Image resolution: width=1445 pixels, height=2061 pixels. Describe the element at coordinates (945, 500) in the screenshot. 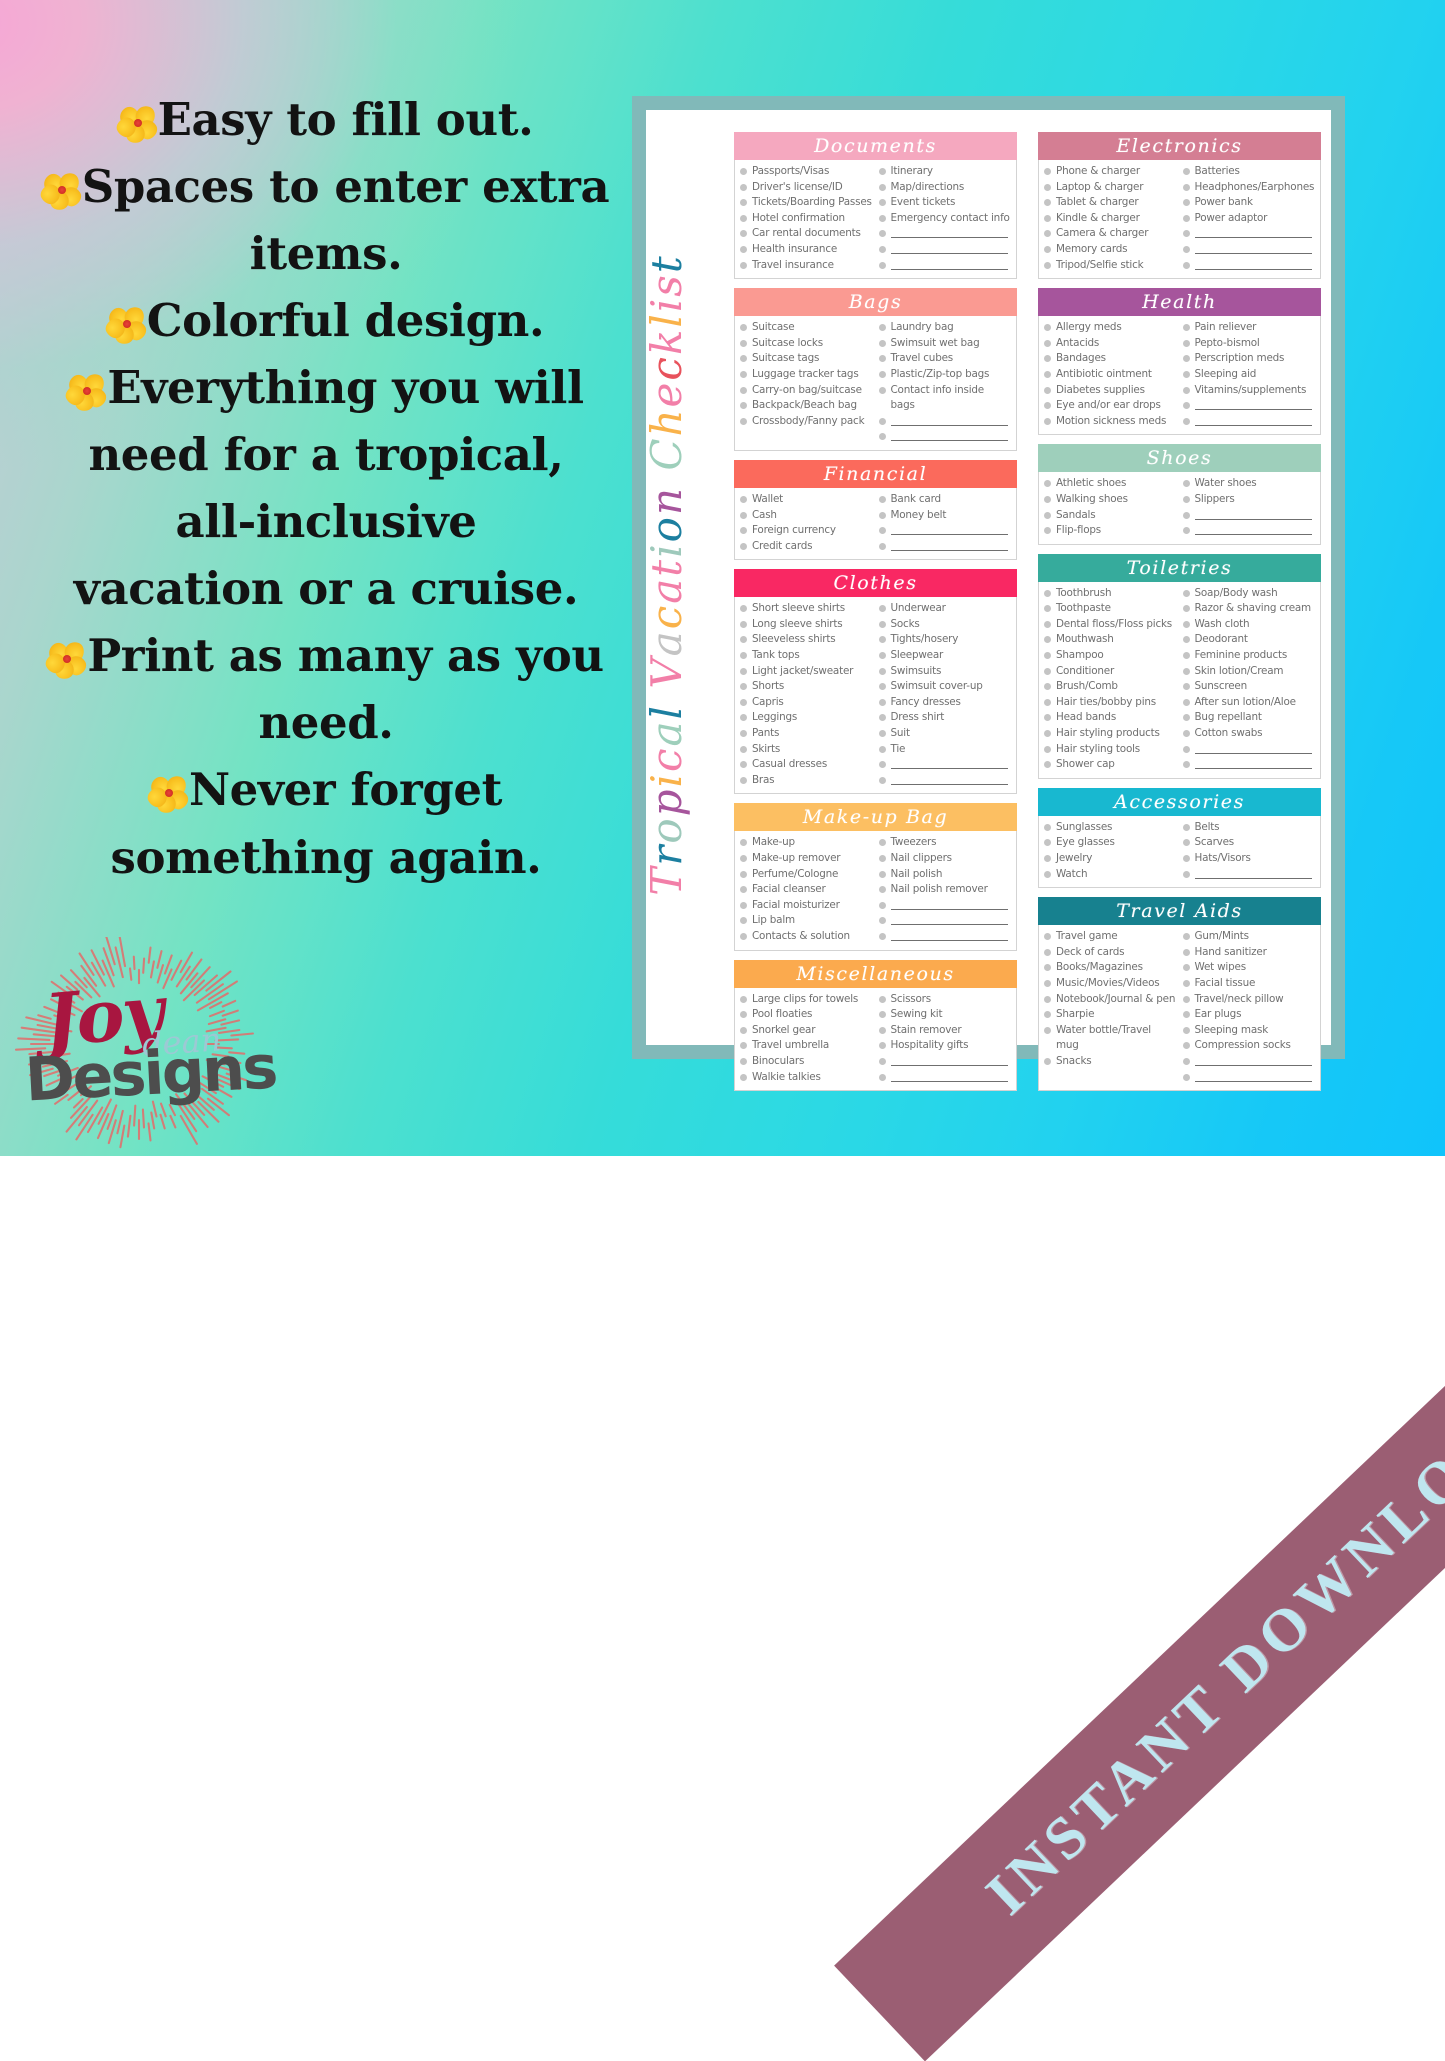

I see `checklist-item: Bank card` at that location.